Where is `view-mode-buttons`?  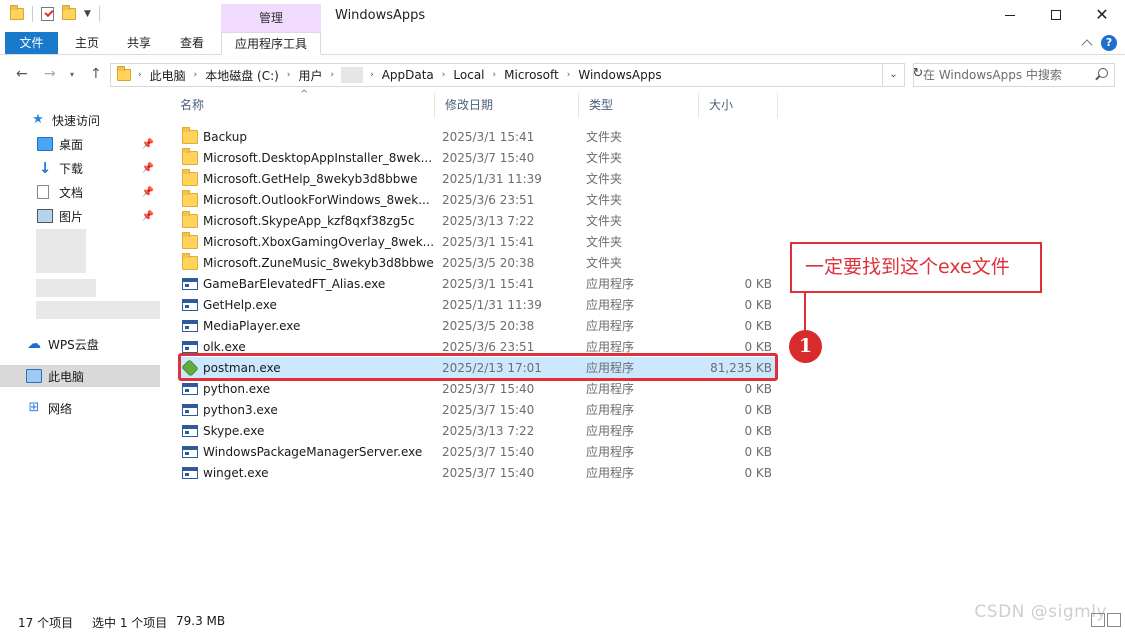 view-mode-buttons is located at coordinates (1106, 620).